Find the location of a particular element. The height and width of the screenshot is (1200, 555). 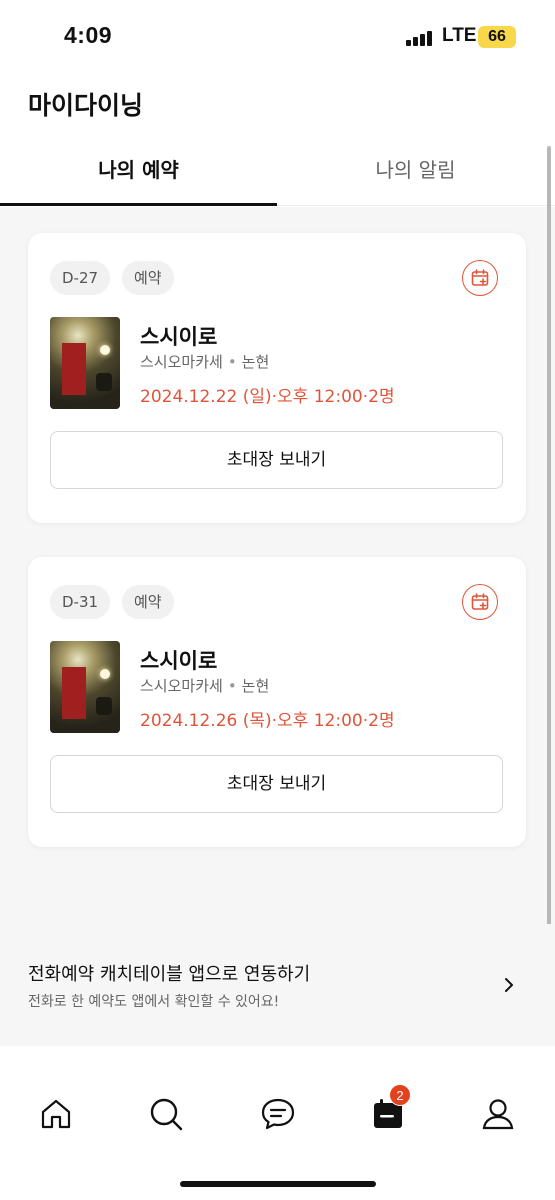

home-icon is located at coordinates (56, 1114).